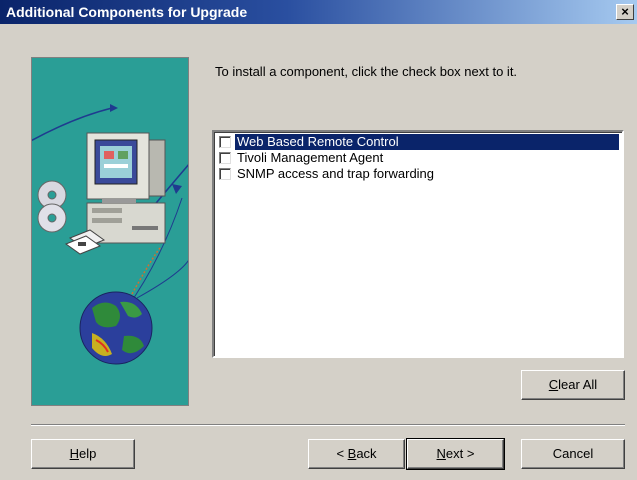 This screenshot has width=637, height=480. What do you see at coordinates (336, 173) in the screenshot?
I see `list-item-label: SNMP access and trap forwarding` at bounding box center [336, 173].